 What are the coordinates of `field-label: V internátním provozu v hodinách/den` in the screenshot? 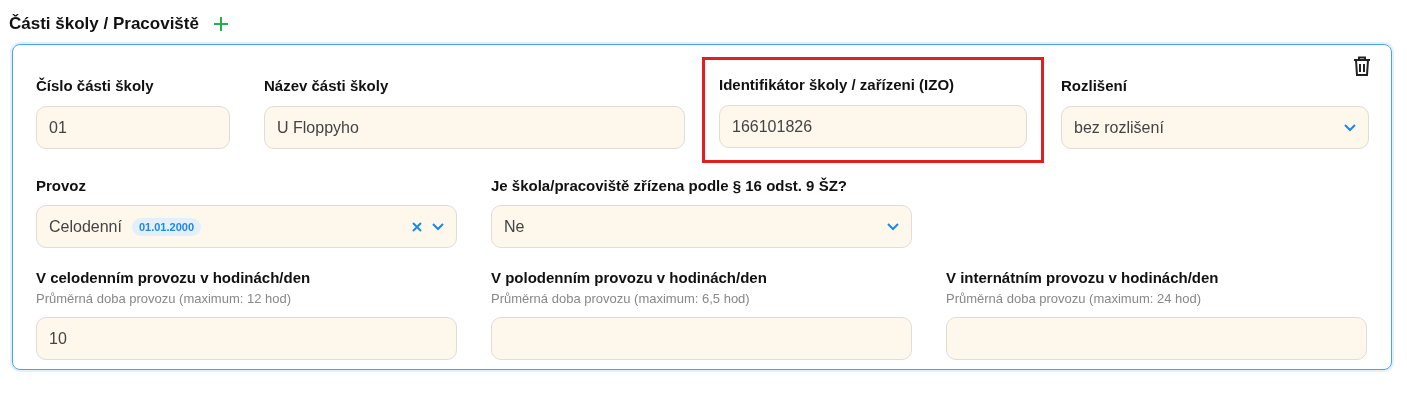 It's located at (1083, 278).